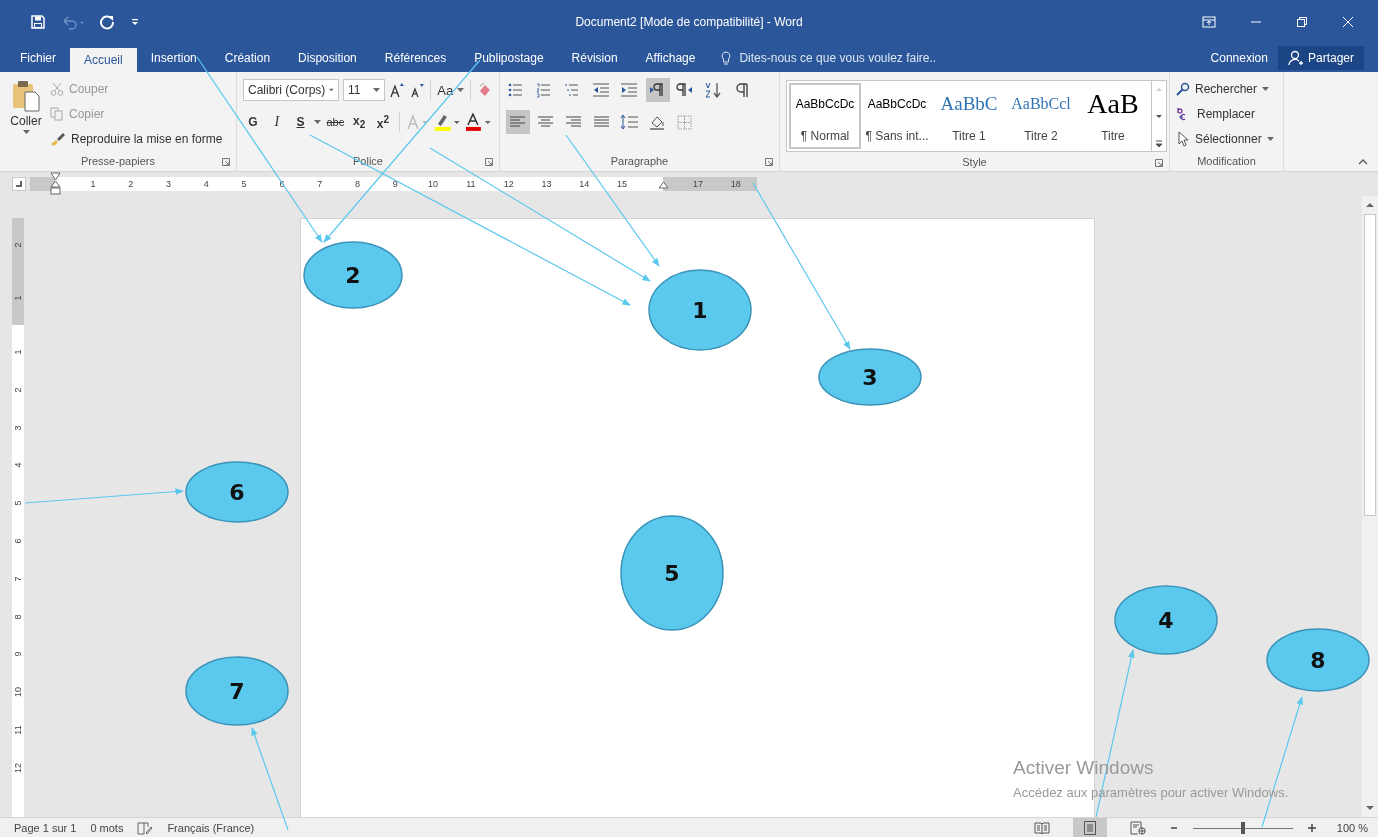 The image size is (1378, 837). What do you see at coordinates (353, 275) in the screenshot?
I see `callout-badge: 2` at bounding box center [353, 275].